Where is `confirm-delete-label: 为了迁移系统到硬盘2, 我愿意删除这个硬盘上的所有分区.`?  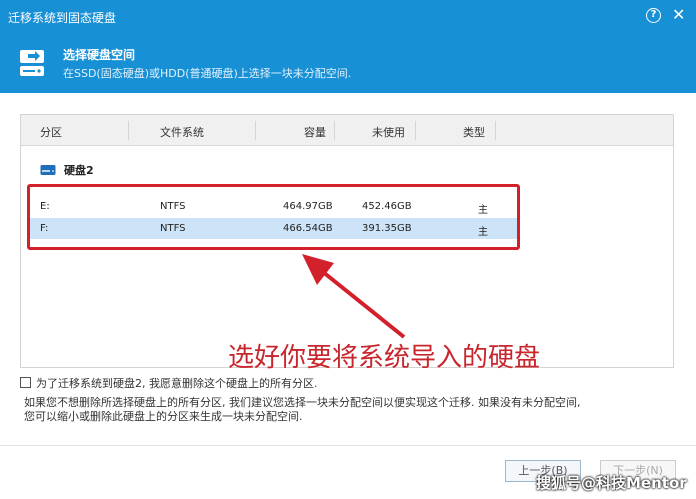 confirm-delete-label: 为了迁移系统到硬盘2, 我愿意删除这个硬盘上的所有分区. is located at coordinates (177, 383).